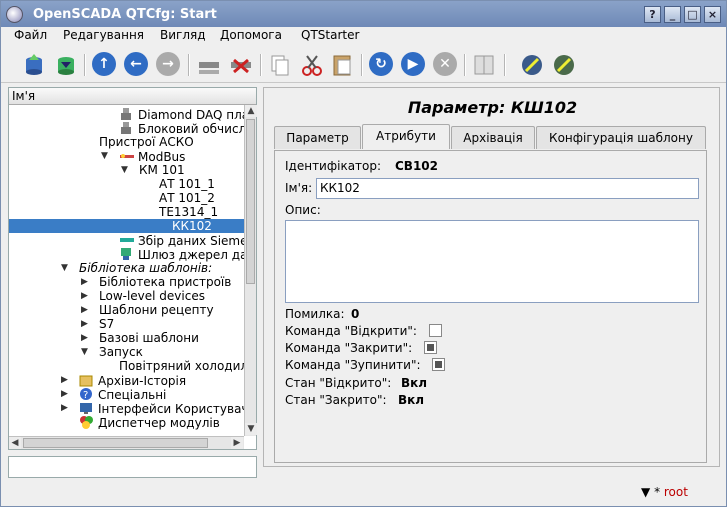 Image resolution: width=727 pixels, height=507 pixels. Describe the element at coordinates (191, 241) in the screenshot. I see `tree-row-label: Збір даних Siemens` at that location.